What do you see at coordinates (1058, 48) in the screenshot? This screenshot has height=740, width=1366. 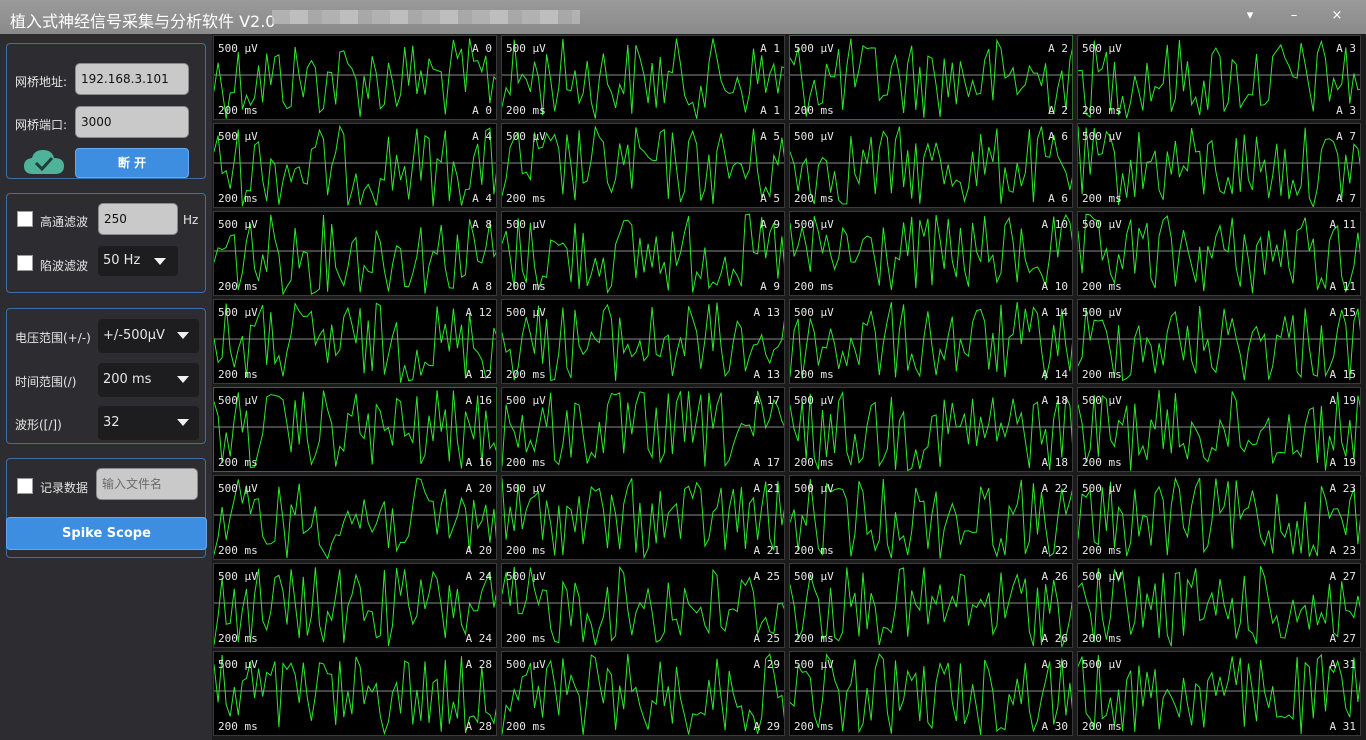 I see `channel-id-top-label: A 2` at bounding box center [1058, 48].